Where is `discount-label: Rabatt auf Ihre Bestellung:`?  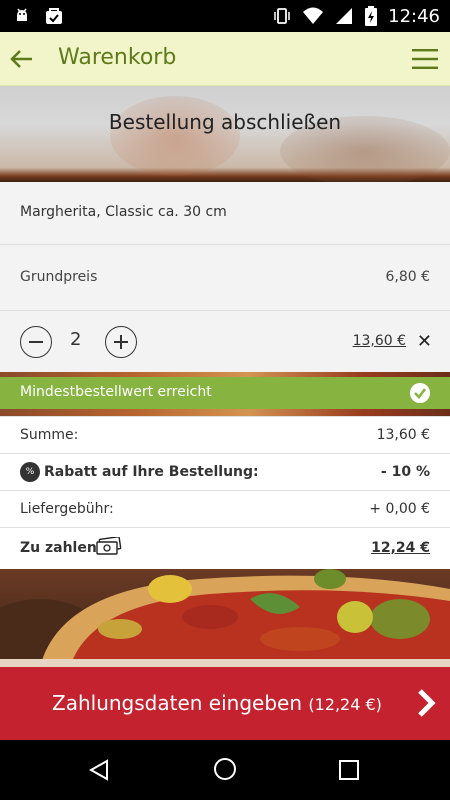
discount-label: Rabatt auf Ihre Bestellung: is located at coordinates (151, 472).